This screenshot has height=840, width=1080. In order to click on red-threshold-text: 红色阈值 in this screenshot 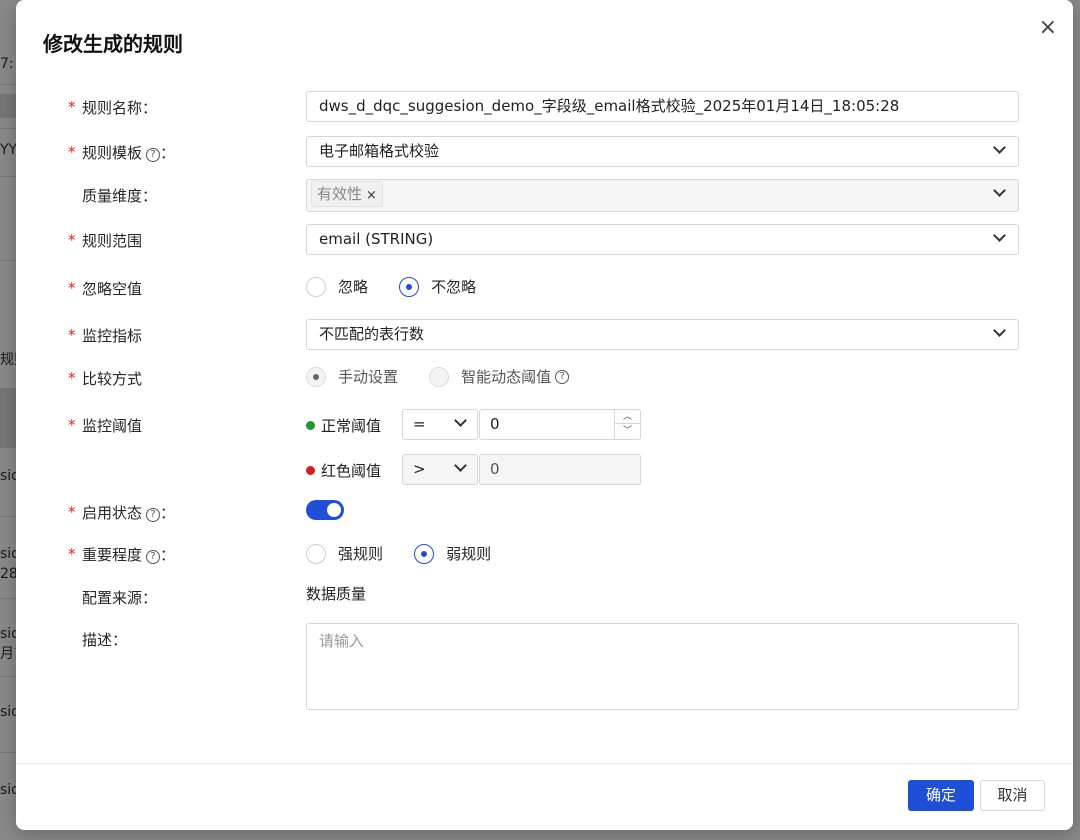, I will do `click(351, 471)`.